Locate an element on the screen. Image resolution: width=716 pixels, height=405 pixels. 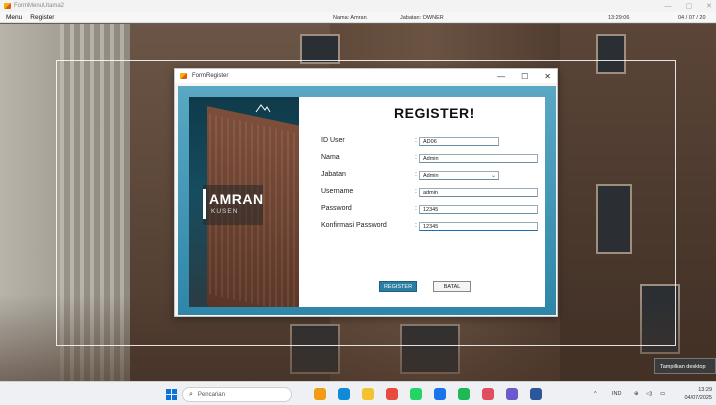
dialog-maximize-button: ☐ is located at coordinates (524, 76).